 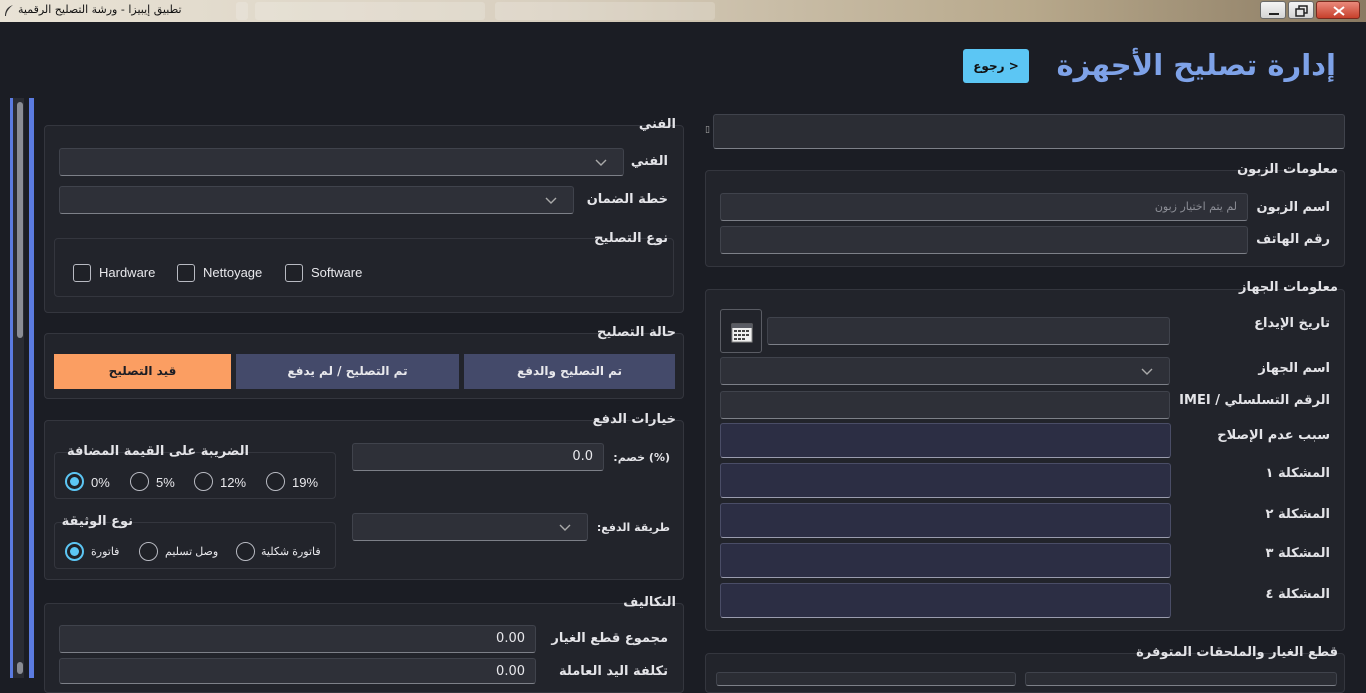 What do you see at coordinates (100, 482) in the screenshot?
I see `tax-0-label: 0%` at bounding box center [100, 482].